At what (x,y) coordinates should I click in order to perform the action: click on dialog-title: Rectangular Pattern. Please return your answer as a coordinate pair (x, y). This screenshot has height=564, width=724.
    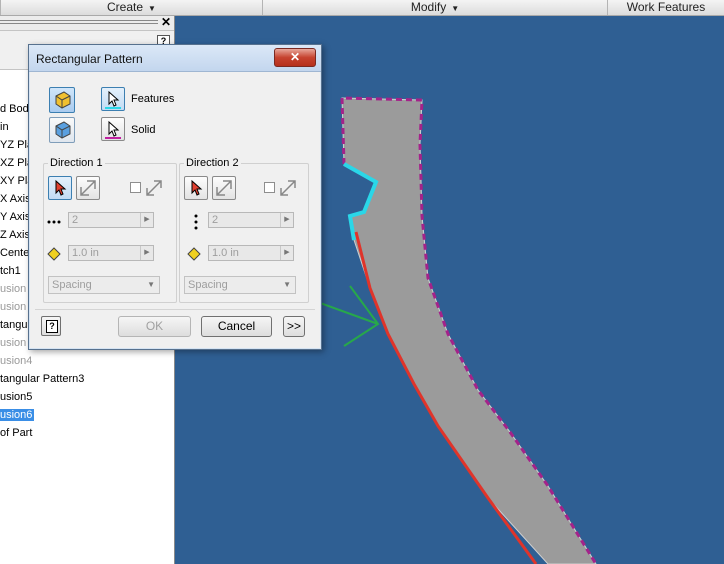
    Looking at the image, I should click on (89, 59).